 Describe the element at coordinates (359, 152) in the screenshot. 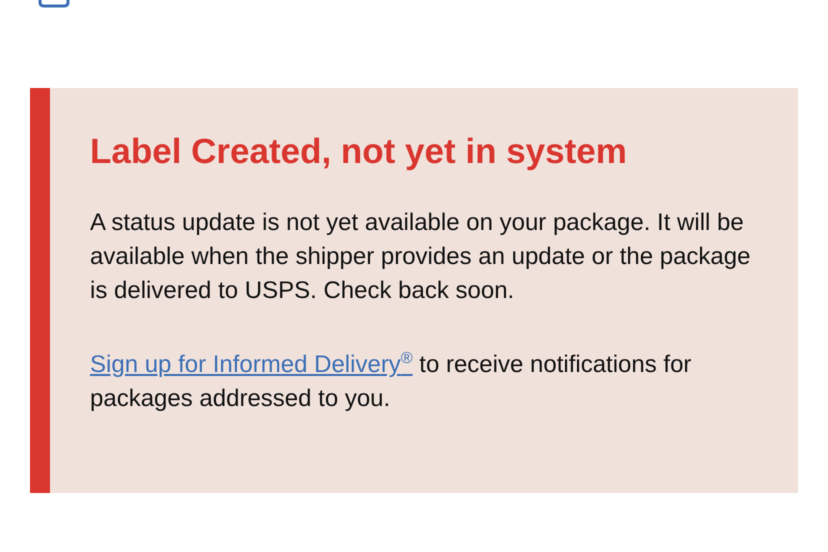

I see `alert-title: Label Created, not yet in system` at that location.